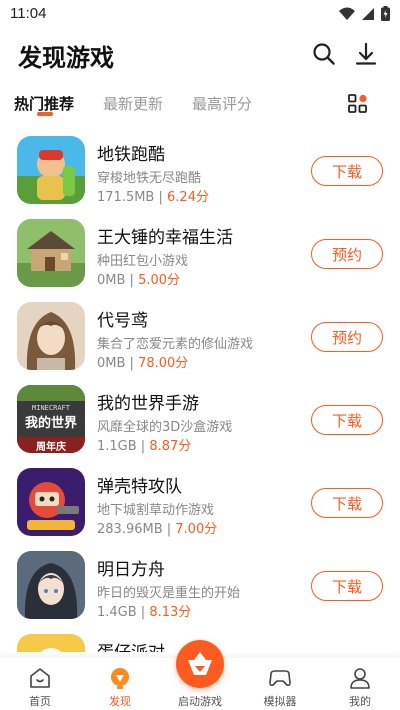 The image size is (400, 710). I want to click on game-name: 蛋仔派对, so click(131, 645).